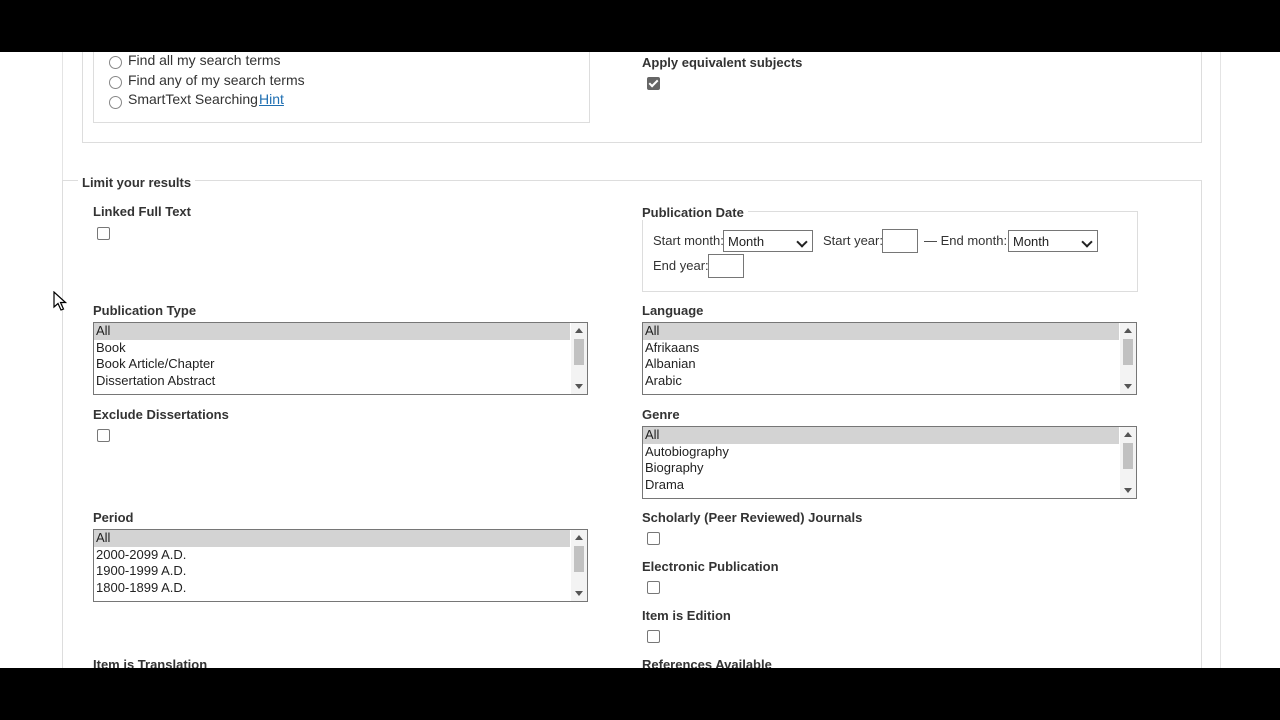 The width and height of the screenshot is (1280, 720). Describe the element at coordinates (686, 615) in the screenshot. I see `item-is-edition-label: Item is Edition` at that location.